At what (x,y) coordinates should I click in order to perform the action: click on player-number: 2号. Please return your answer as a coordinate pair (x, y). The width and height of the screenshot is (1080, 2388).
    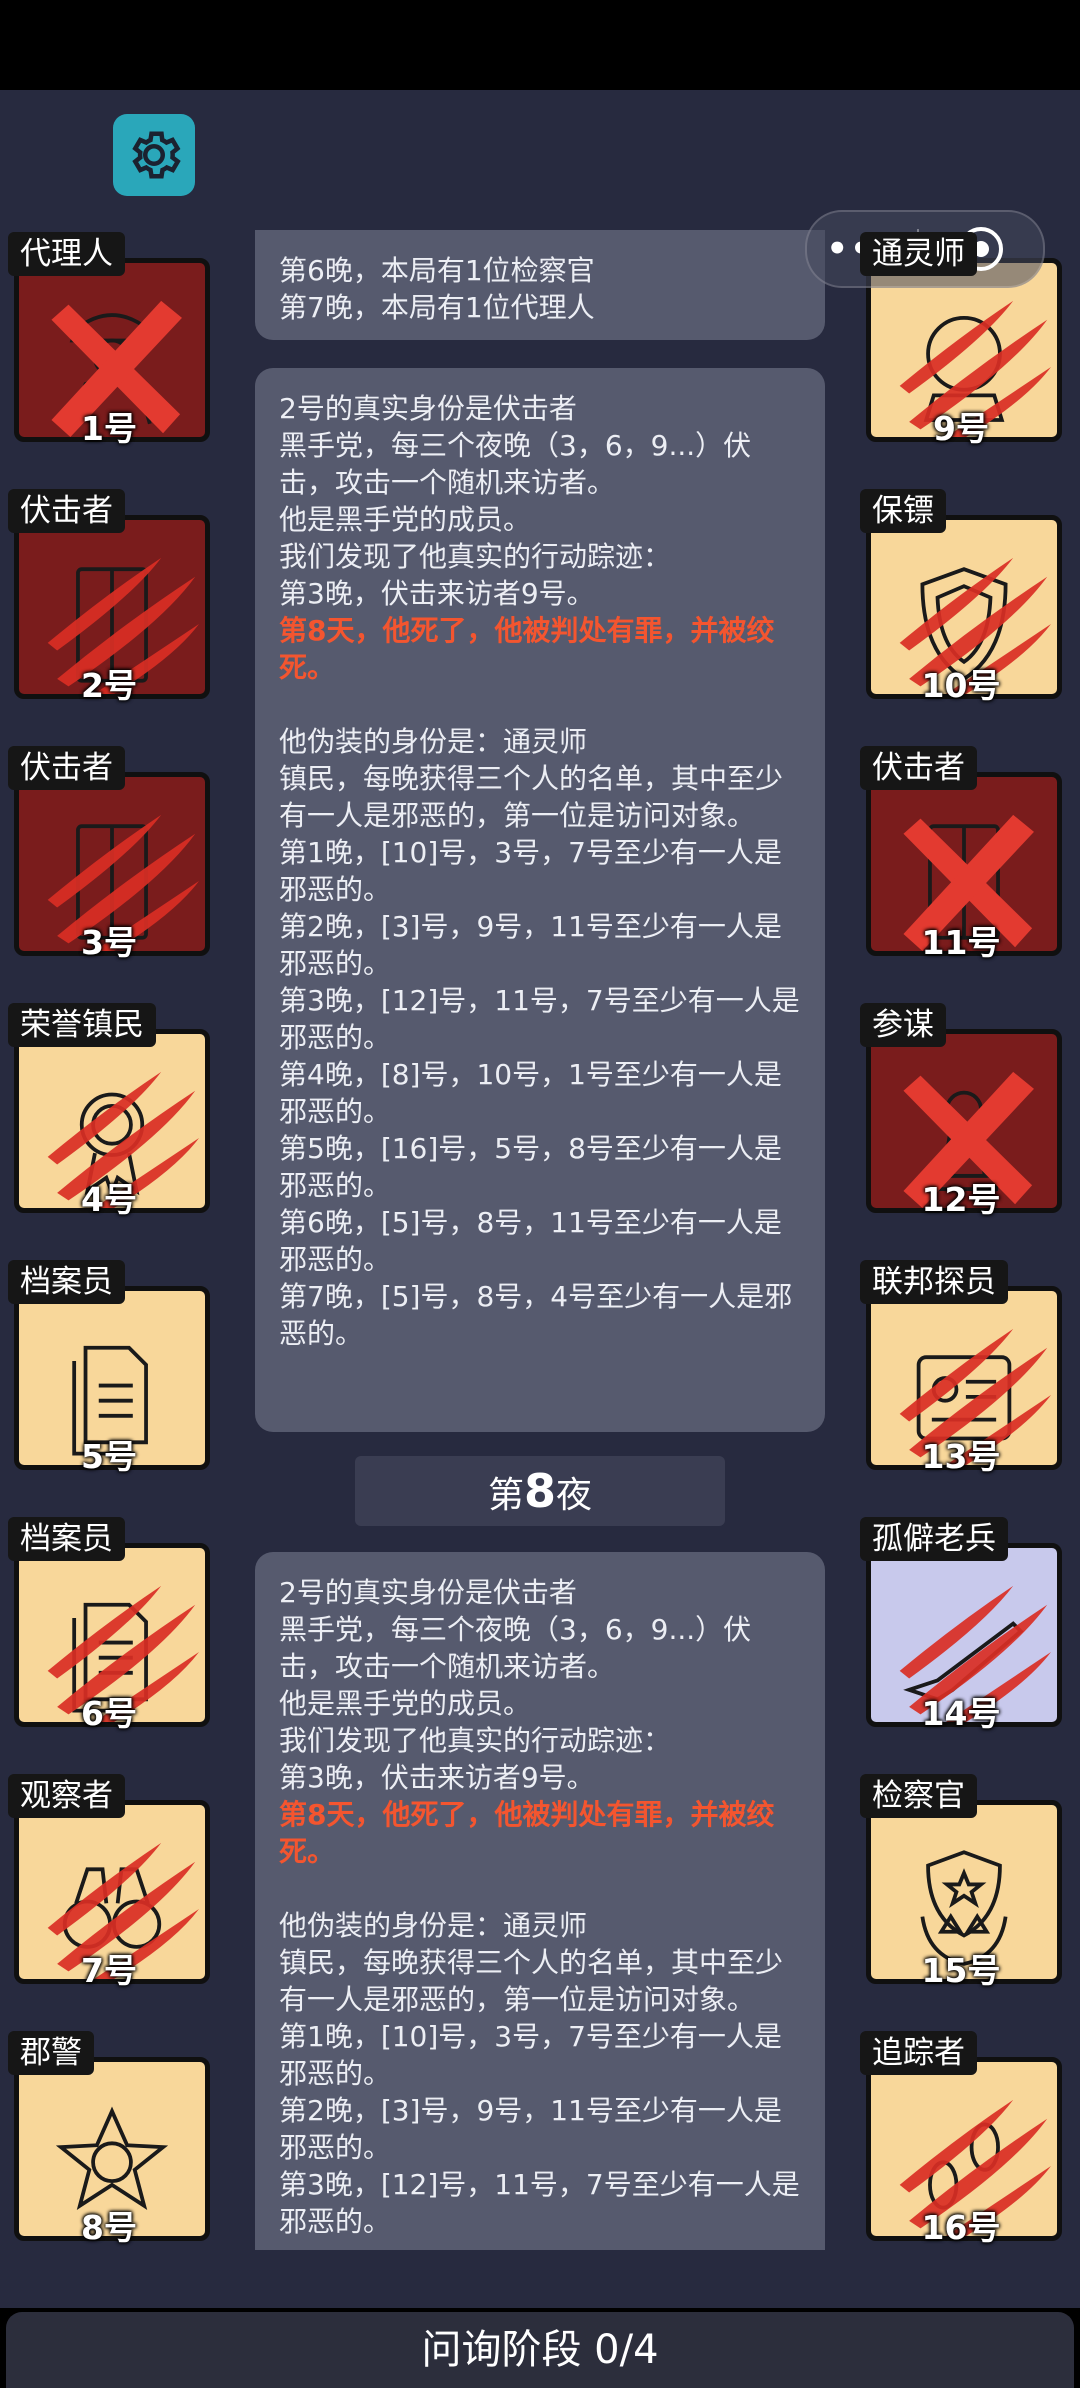
    Looking at the image, I should click on (109, 685).